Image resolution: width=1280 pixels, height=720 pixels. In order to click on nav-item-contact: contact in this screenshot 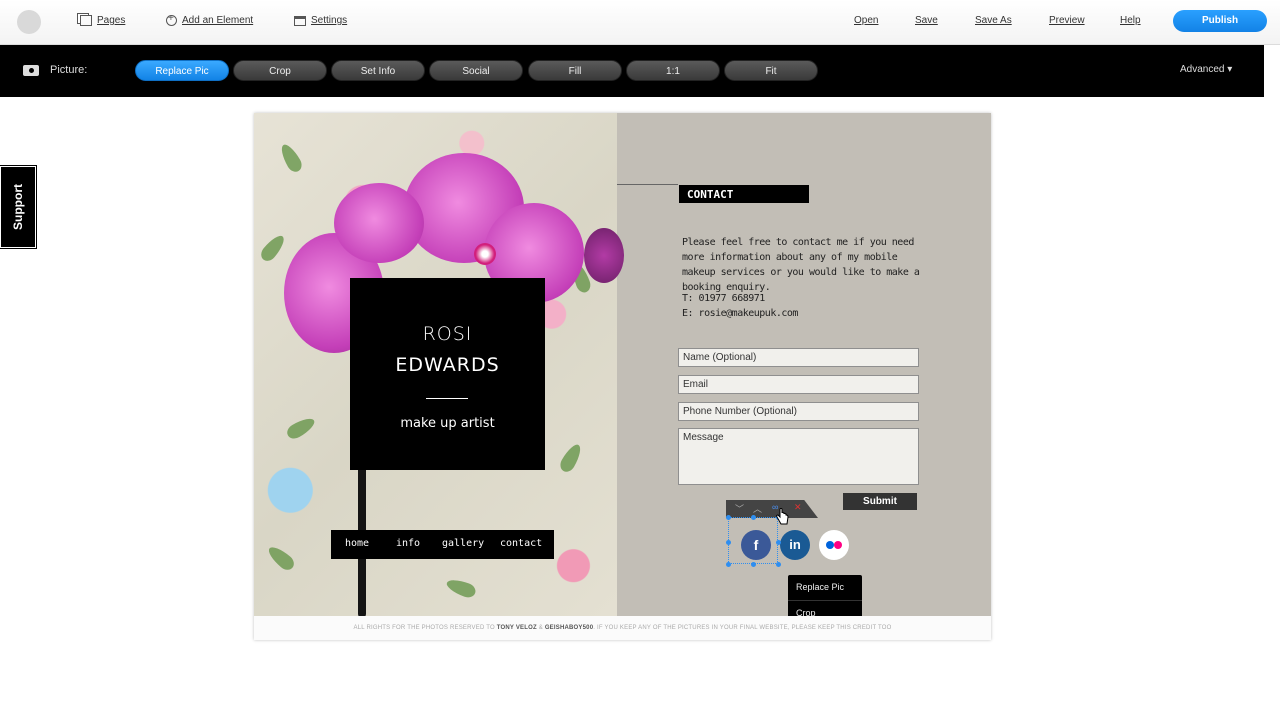, I will do `click(521, 543)`.